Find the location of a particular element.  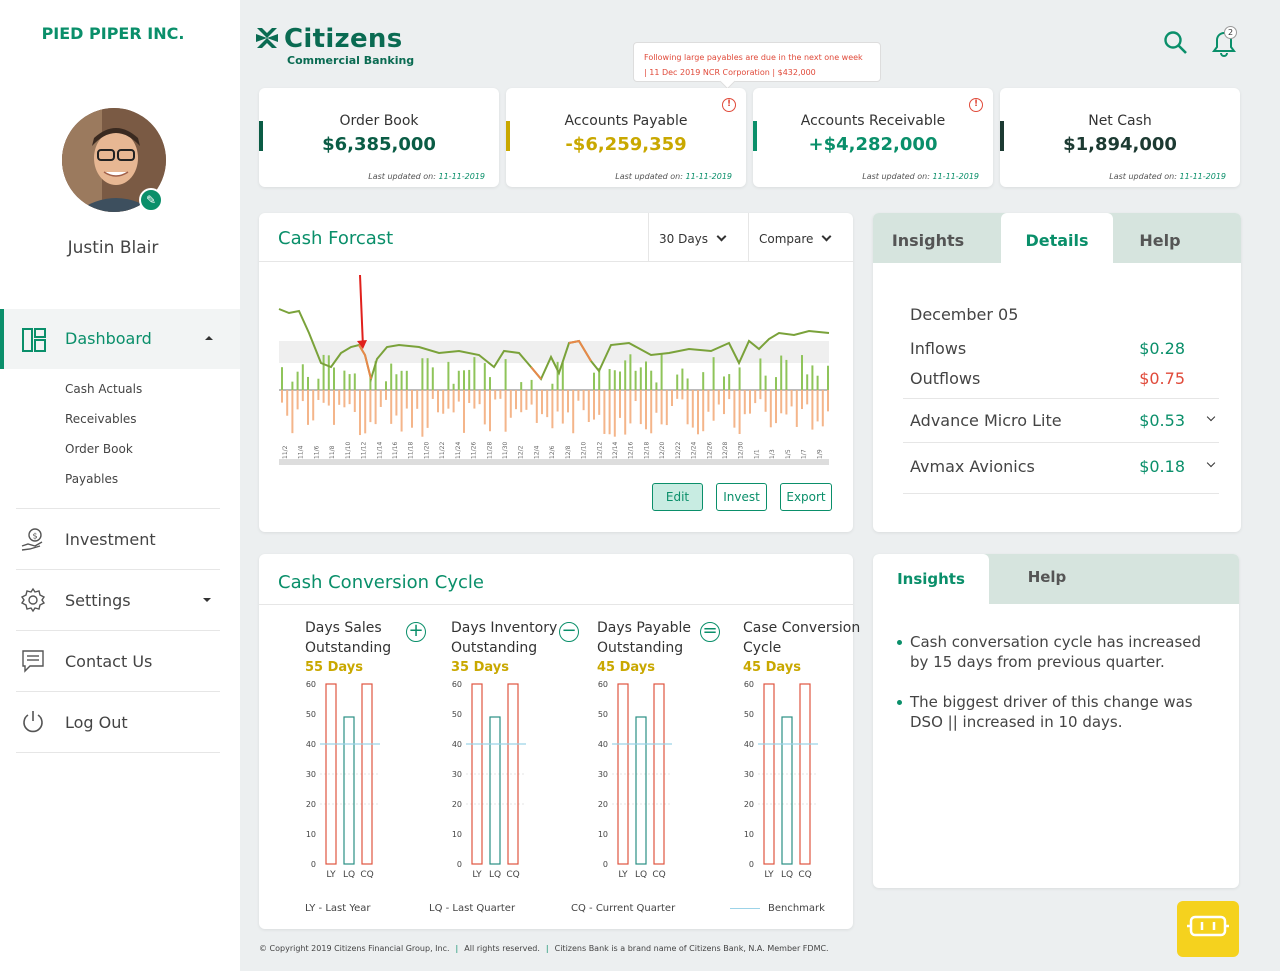

y-tick-label: 20 is located at coordinates (749, 804).